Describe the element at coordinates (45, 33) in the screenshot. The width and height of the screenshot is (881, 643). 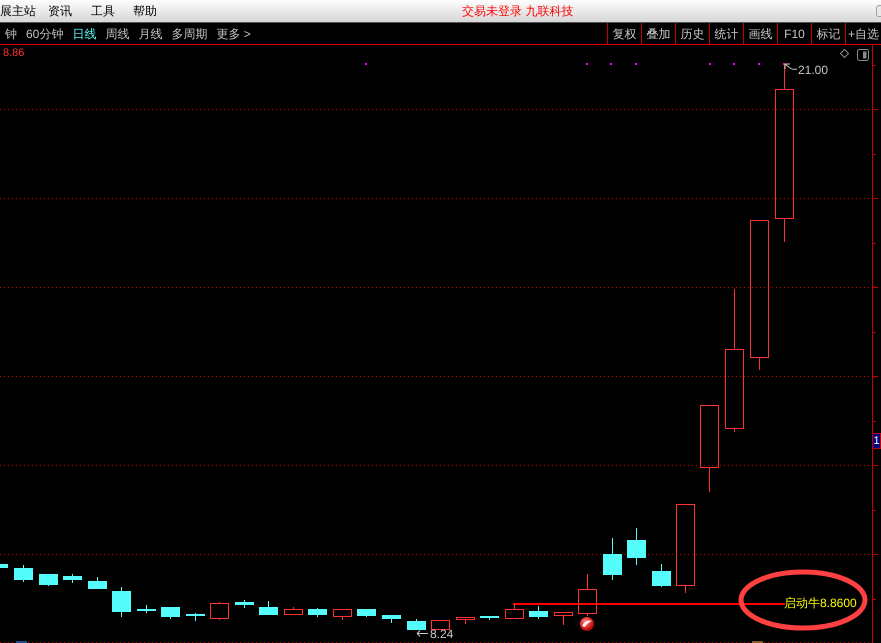
I see `period-tab: 60分钟` at that location.